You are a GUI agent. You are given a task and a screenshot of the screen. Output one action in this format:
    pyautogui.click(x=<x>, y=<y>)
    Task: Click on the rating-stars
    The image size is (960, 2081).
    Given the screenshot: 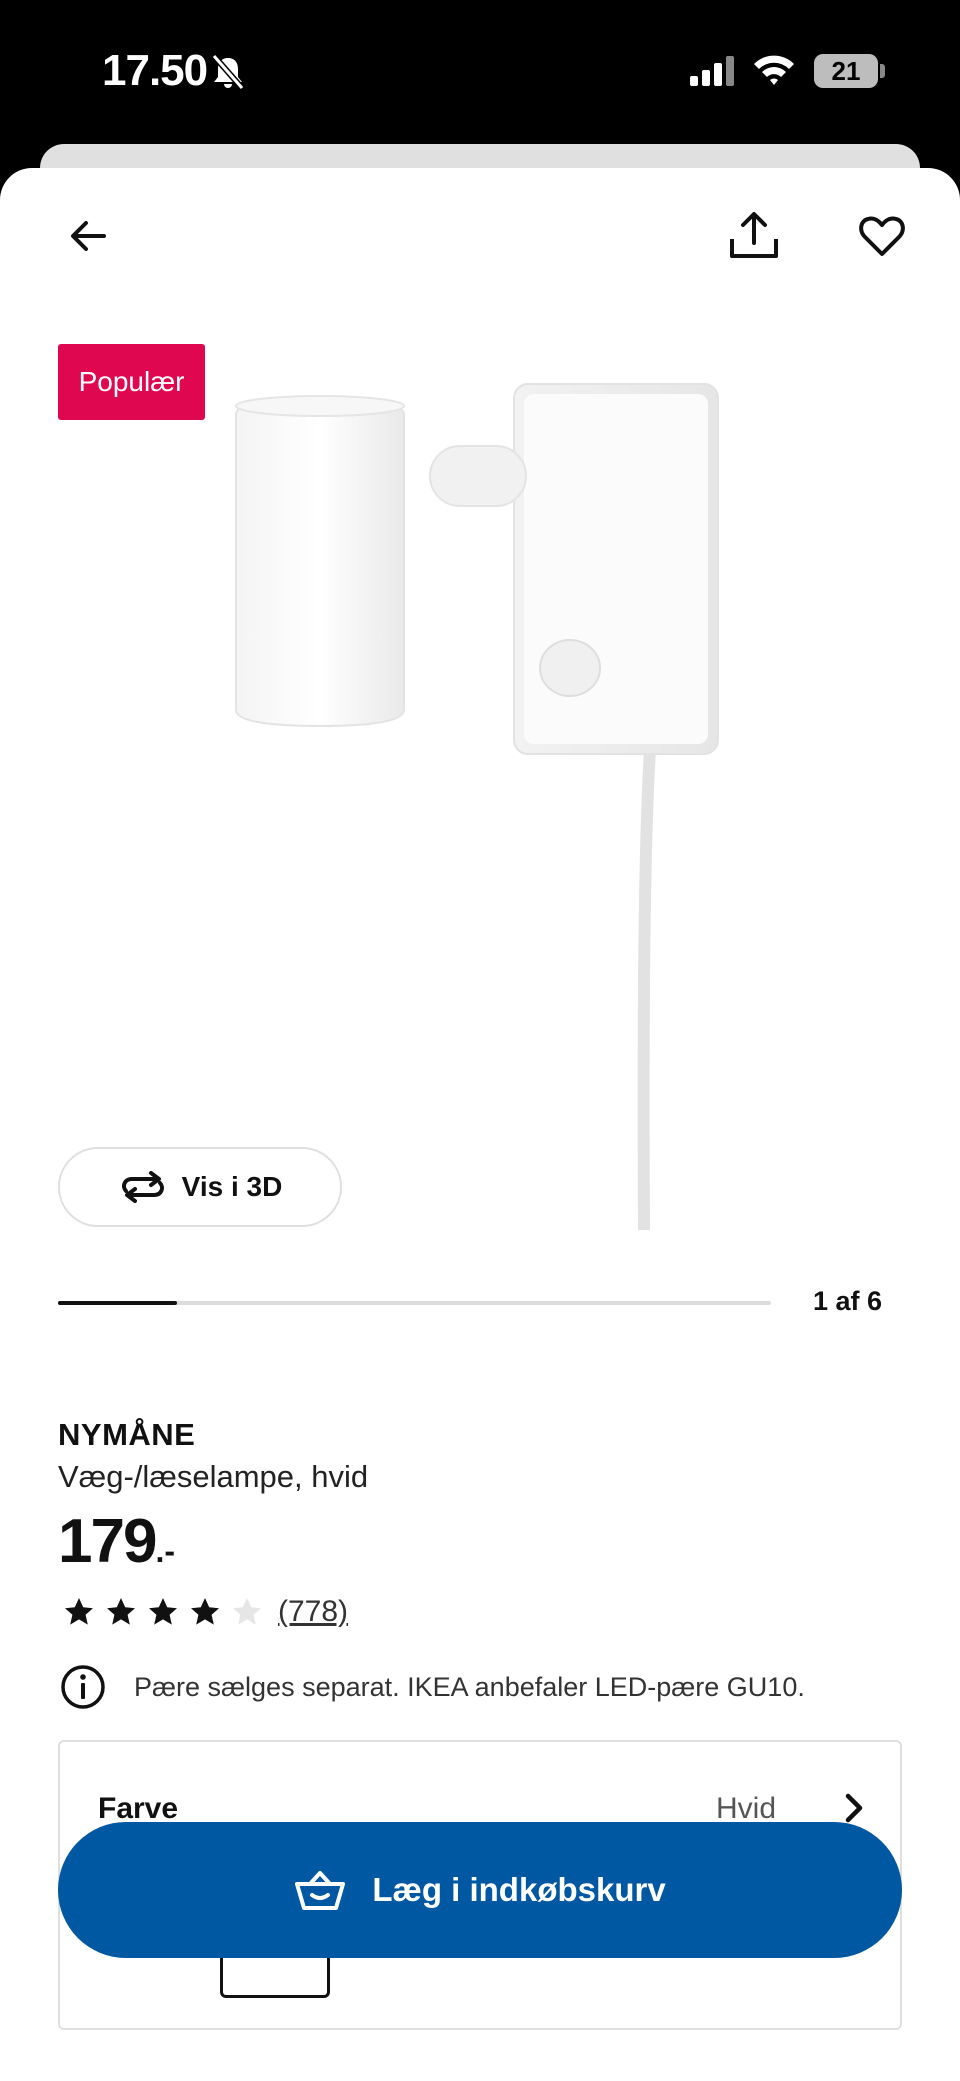 What is the action you would take?
    pyautogui.click(x=163, y=1612)
    